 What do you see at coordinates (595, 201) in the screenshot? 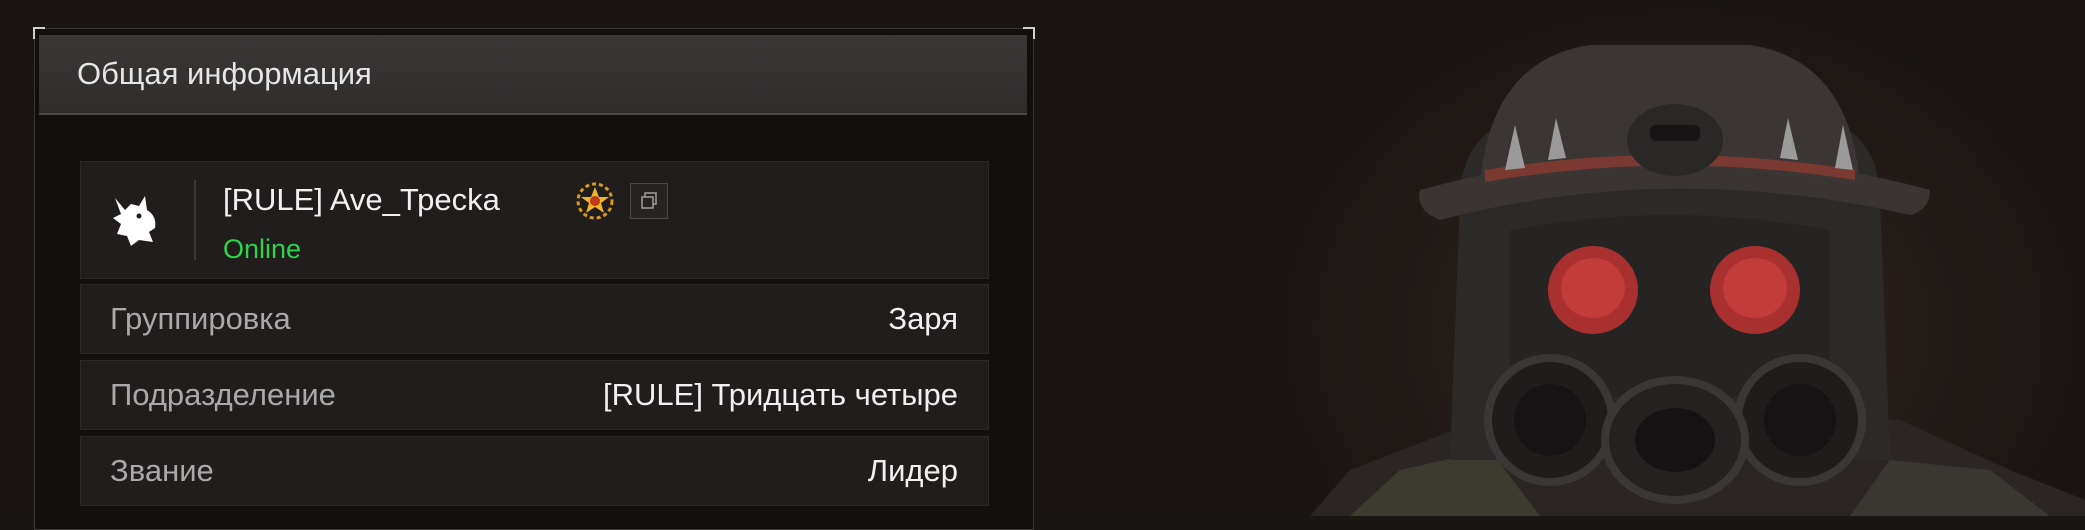
I see `rank-badge-icon` at bounding box center [595, 201].